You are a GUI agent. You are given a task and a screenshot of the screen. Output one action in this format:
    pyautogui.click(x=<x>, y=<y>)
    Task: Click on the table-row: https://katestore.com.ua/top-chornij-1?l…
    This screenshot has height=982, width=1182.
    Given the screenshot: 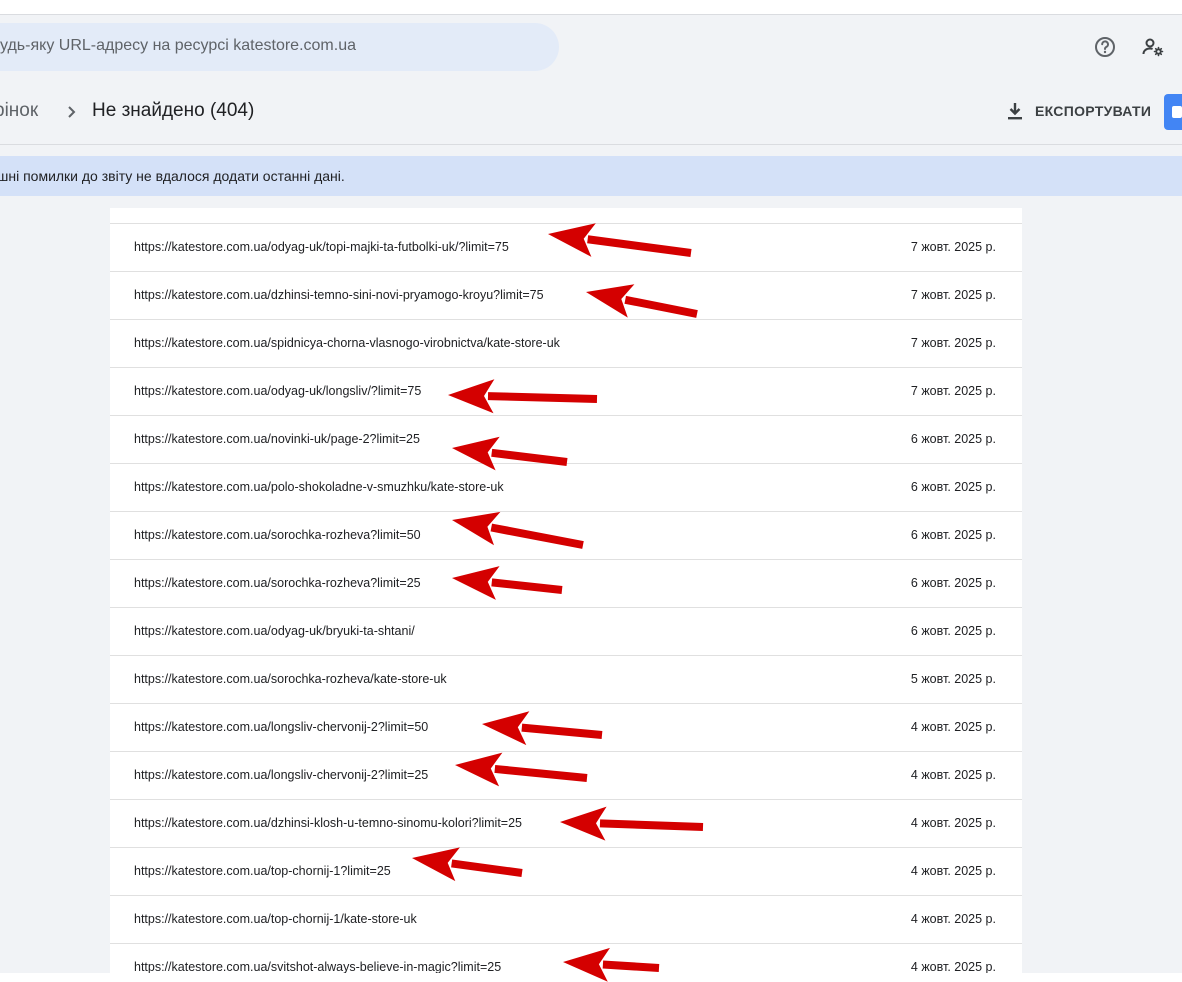 What is the action you would take?
    pyautogui.click(x=566, y=871)
    